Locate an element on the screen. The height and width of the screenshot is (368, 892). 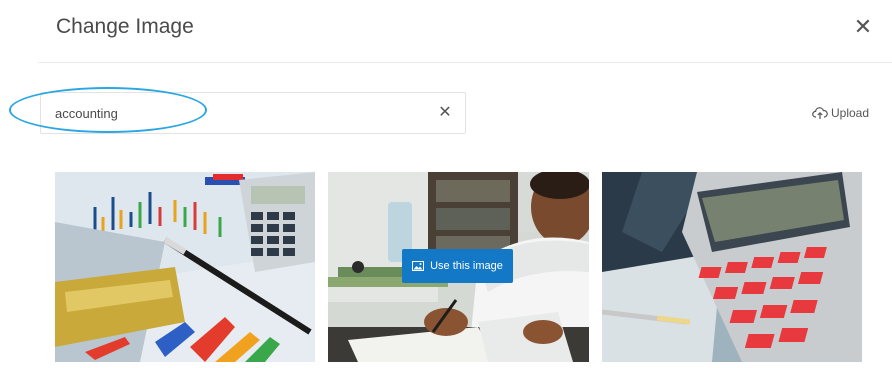
upload-label: Upload is located at coordinates (850, 113).